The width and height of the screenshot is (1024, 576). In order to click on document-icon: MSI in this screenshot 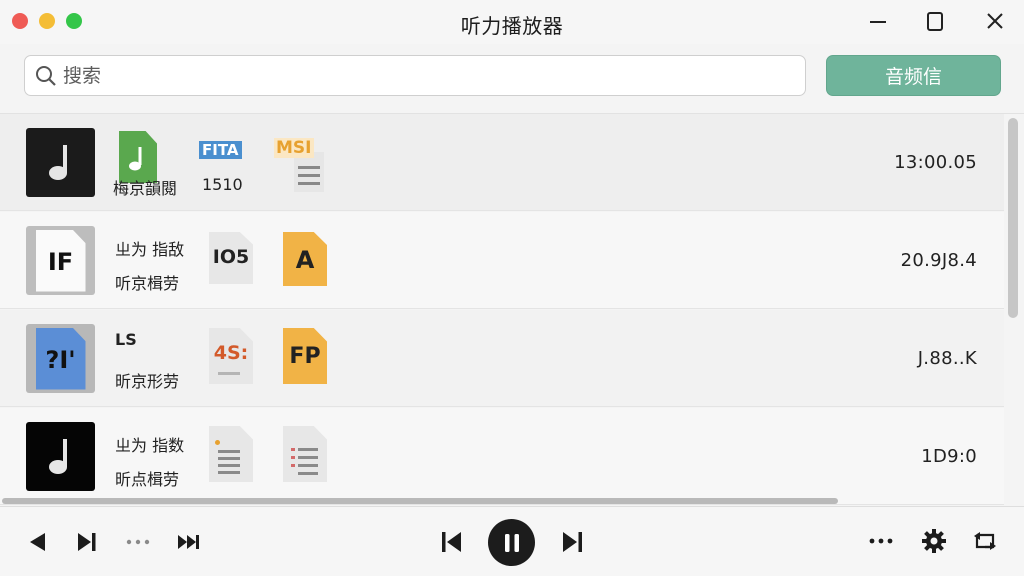, I will do `click(299, 167)`.